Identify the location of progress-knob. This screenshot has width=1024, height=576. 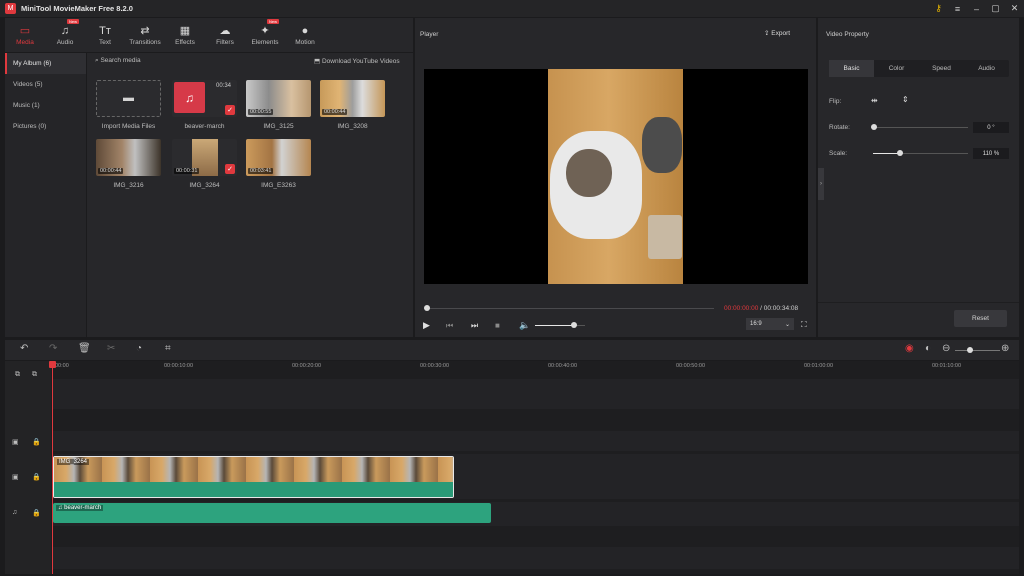
(427, 308).